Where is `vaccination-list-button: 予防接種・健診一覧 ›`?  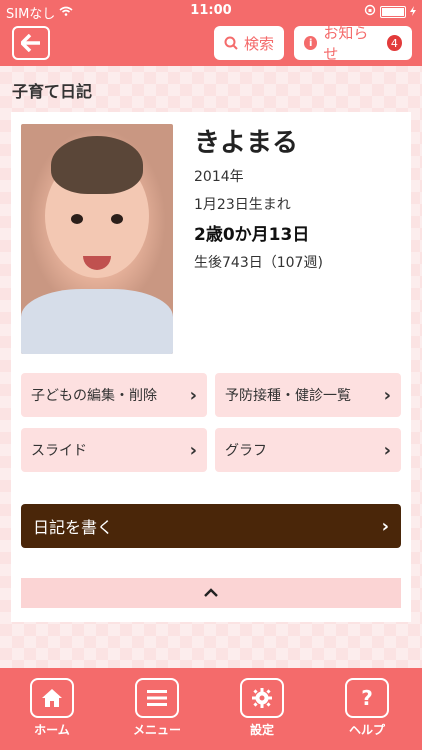 vaccination-list-button: 予防接種・健診一覧 › is located at coordinates (308, 395).